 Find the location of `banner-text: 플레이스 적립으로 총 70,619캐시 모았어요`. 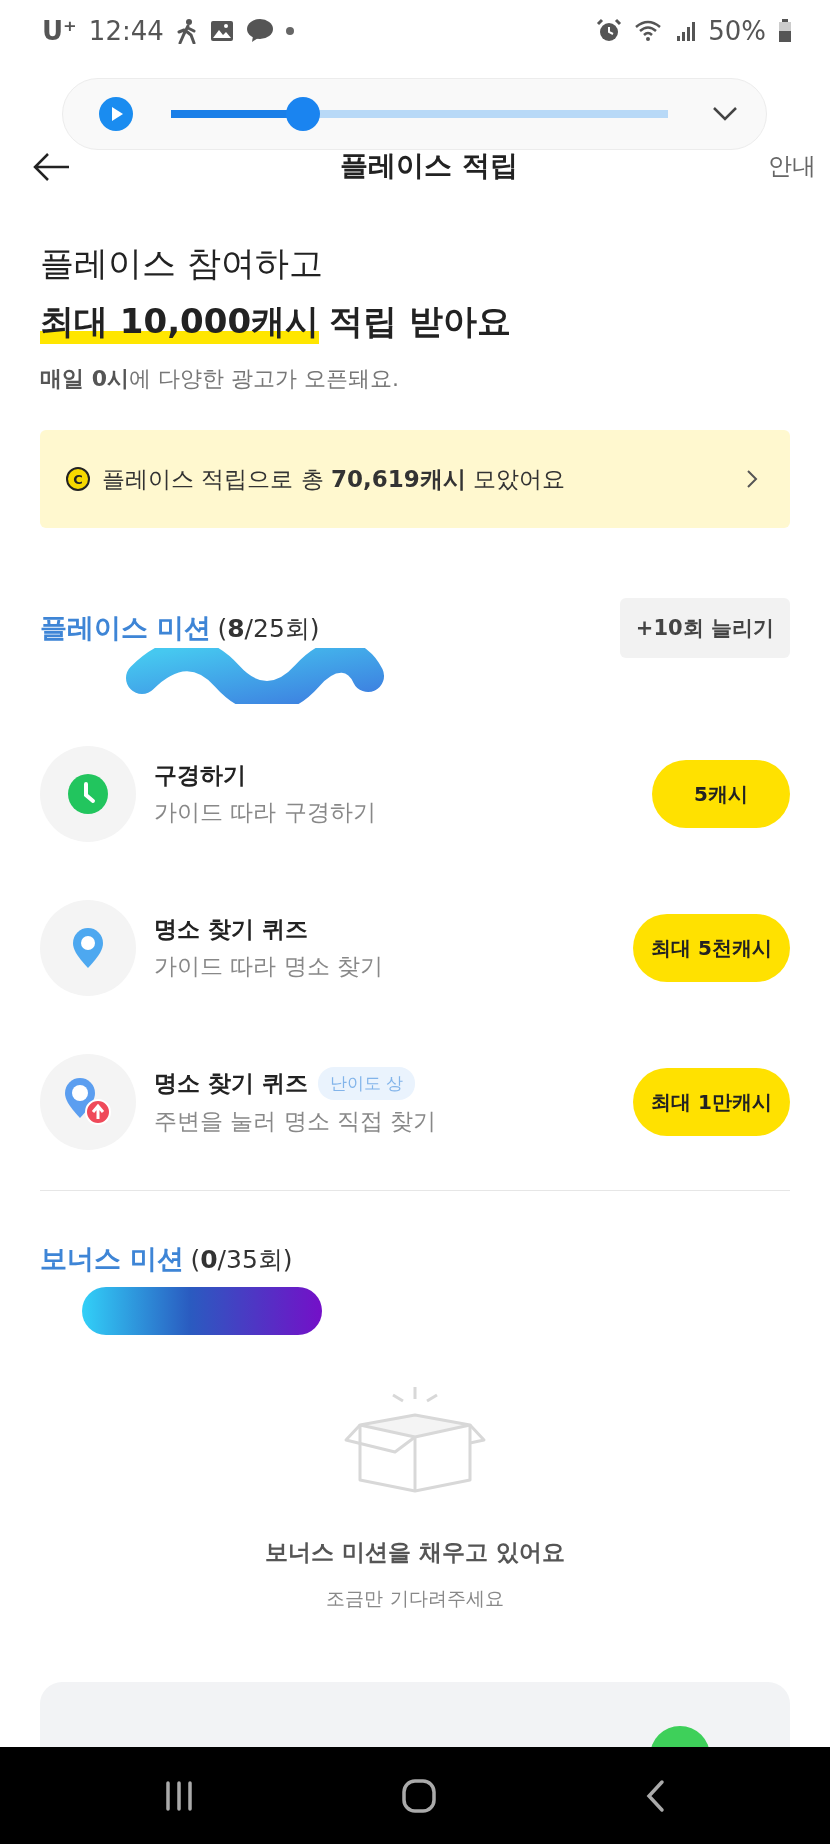

banner-text: 플레이스 적립으로 총 70,619캐시 모았어요 is located at coordinates (334, 479).